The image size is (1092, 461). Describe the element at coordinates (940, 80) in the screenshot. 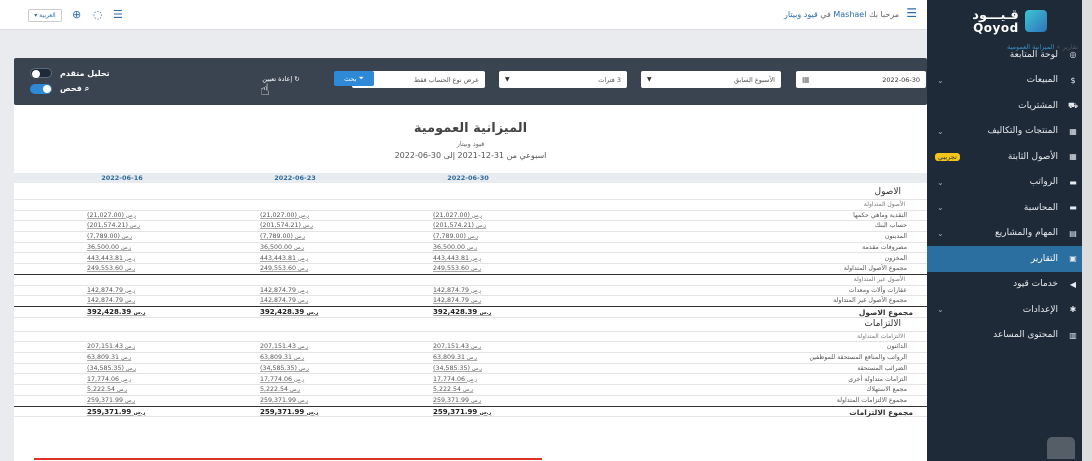

I see `chevron-down-icon: ⌄` at that location.